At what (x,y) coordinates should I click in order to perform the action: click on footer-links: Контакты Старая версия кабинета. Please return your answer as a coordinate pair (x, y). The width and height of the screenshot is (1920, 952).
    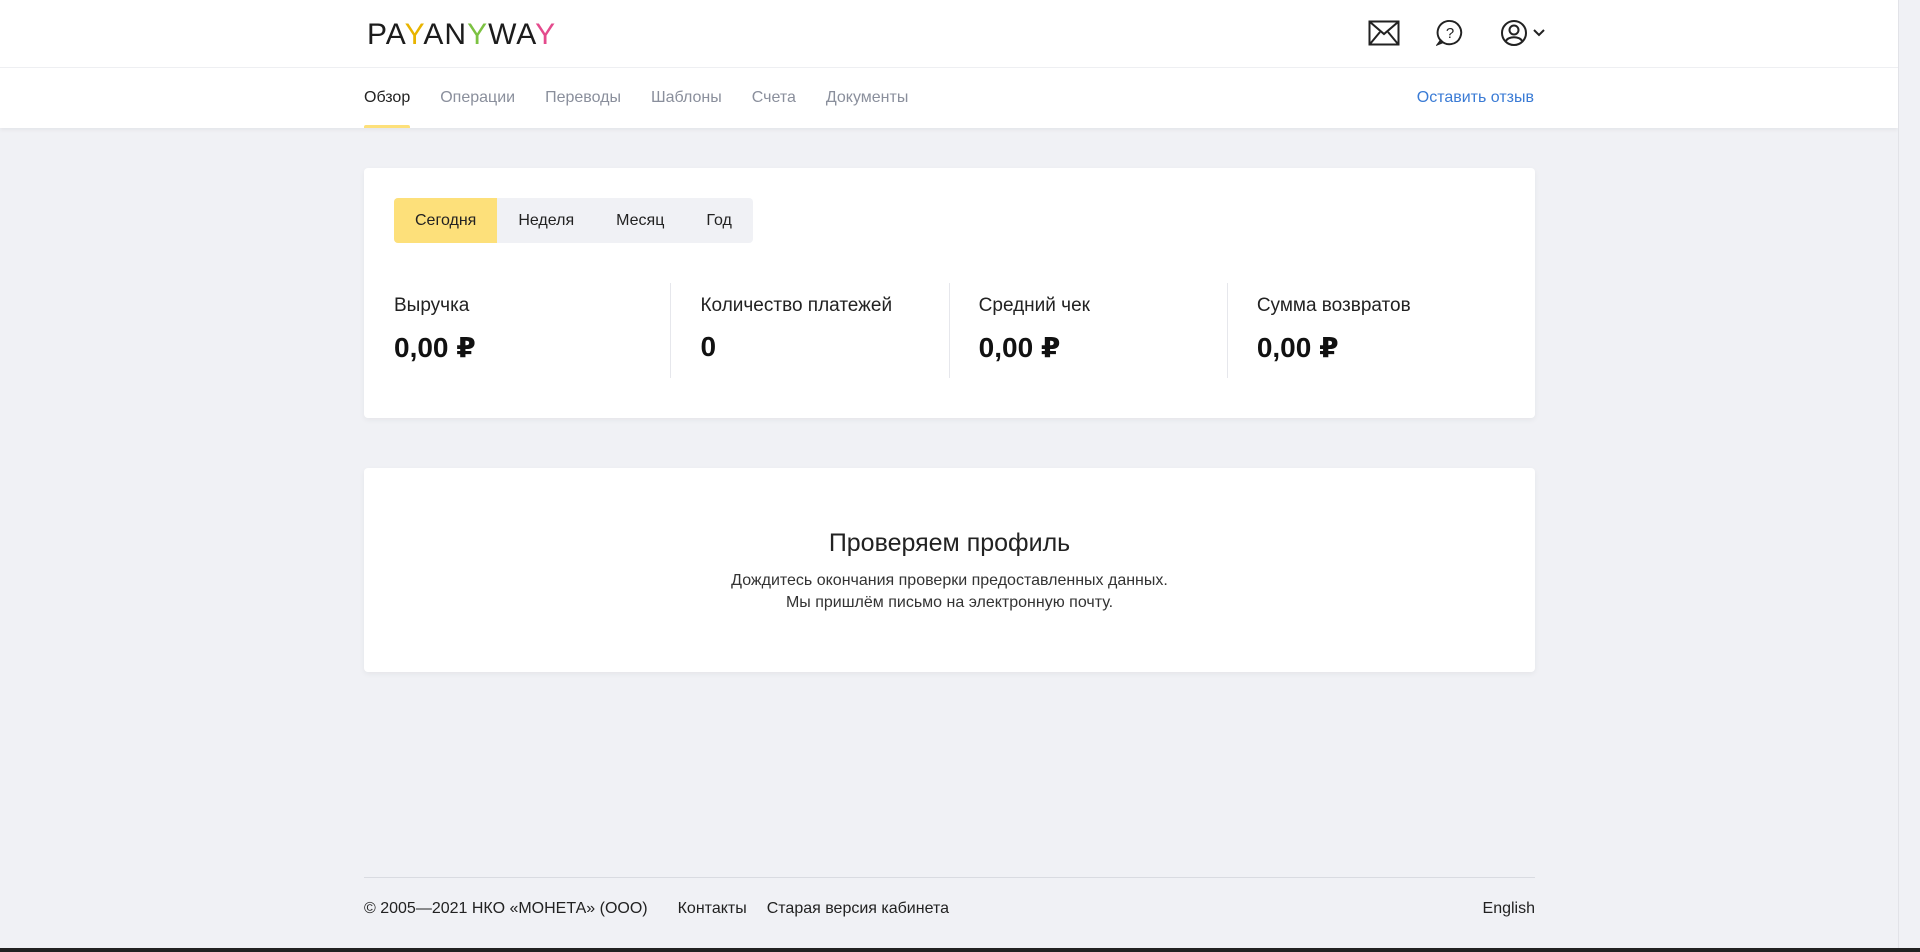
    Looking at the image, I should click on (813, 909).